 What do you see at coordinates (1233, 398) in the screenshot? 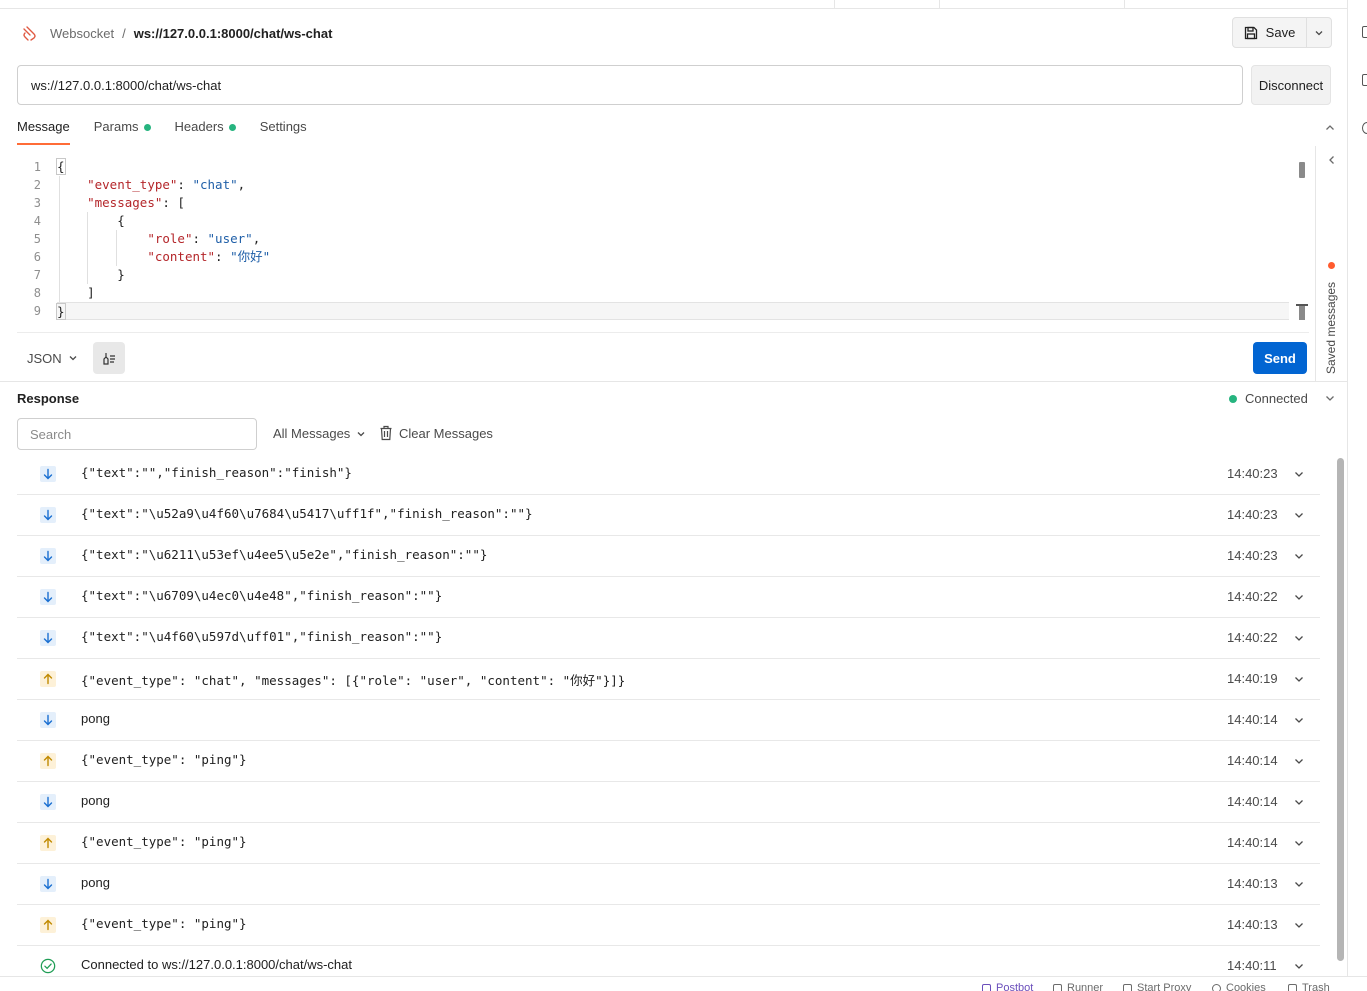
I see `status-dot` at bounding box center [1233, 398].